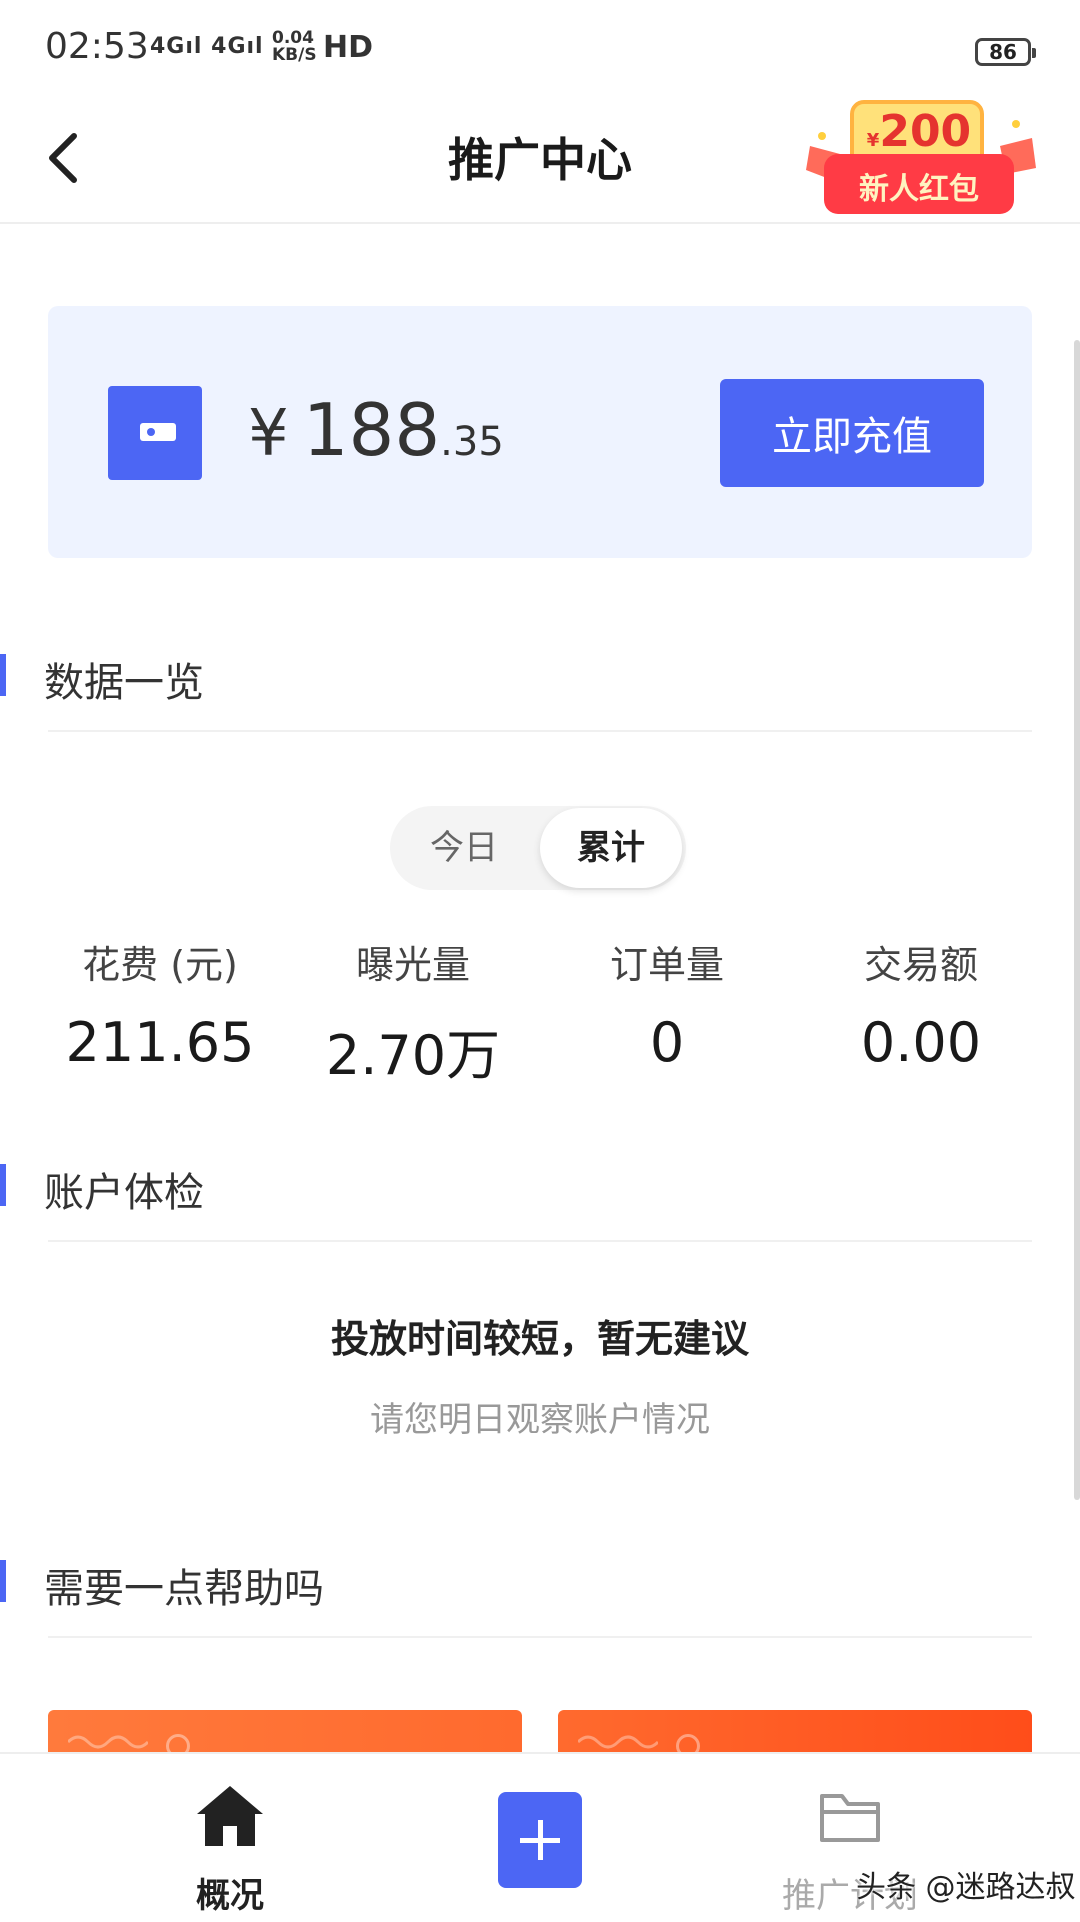  I want to click on nav-home-label: 概况, so click(230, 1896).